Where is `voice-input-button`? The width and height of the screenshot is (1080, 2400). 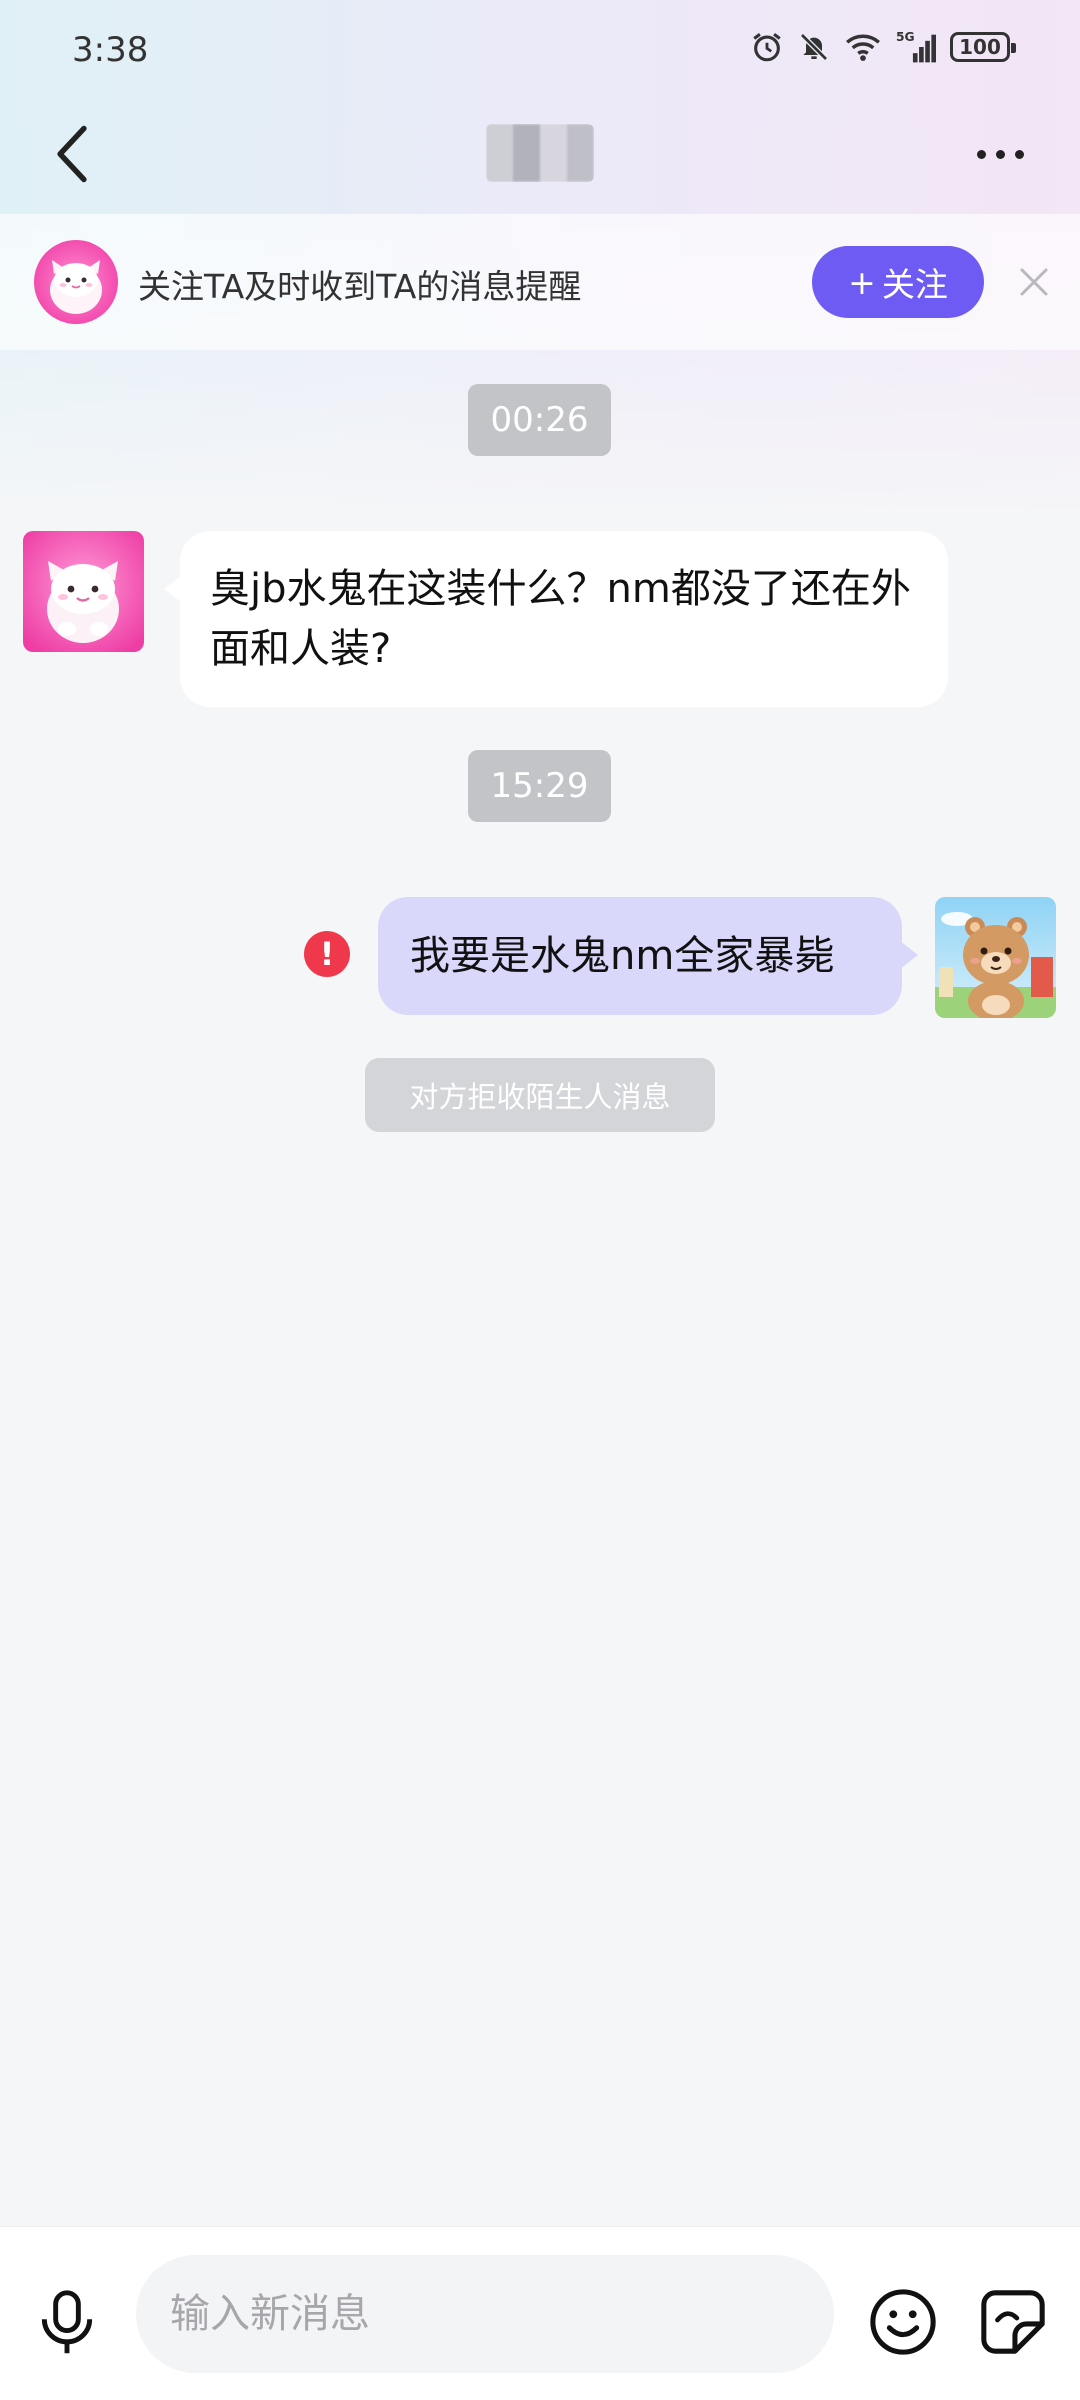 voice-input-button is located at coordinates (67, 2323).